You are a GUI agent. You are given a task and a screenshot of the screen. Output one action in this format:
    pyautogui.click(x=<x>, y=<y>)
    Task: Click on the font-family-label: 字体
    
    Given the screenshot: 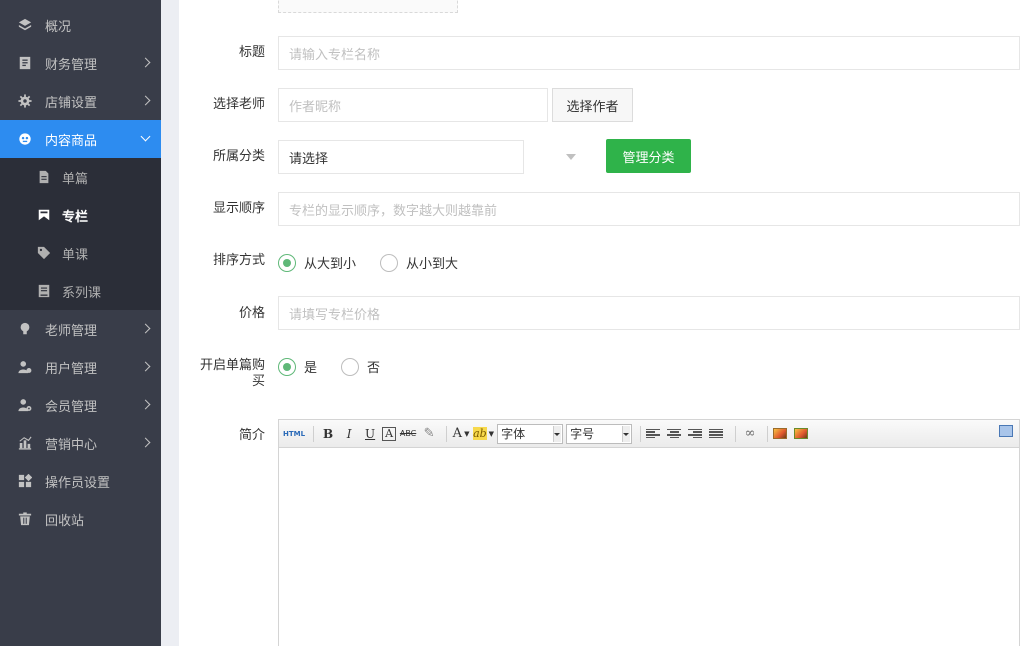 What is the action you would take?
    pyautogui.click(x=513, y=434)
    